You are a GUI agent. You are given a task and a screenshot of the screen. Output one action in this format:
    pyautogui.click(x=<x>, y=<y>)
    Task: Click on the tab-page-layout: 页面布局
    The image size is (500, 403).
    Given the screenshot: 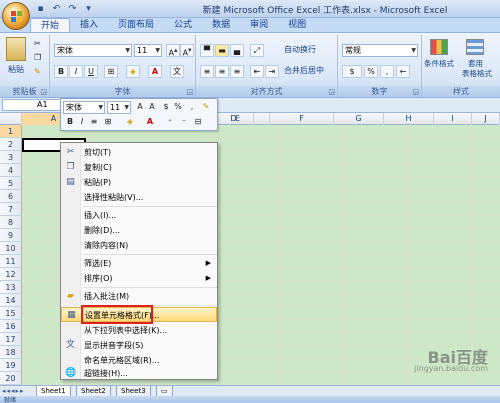 What is the action you would take?
    pyautogui.click(x=136, y=25)
    